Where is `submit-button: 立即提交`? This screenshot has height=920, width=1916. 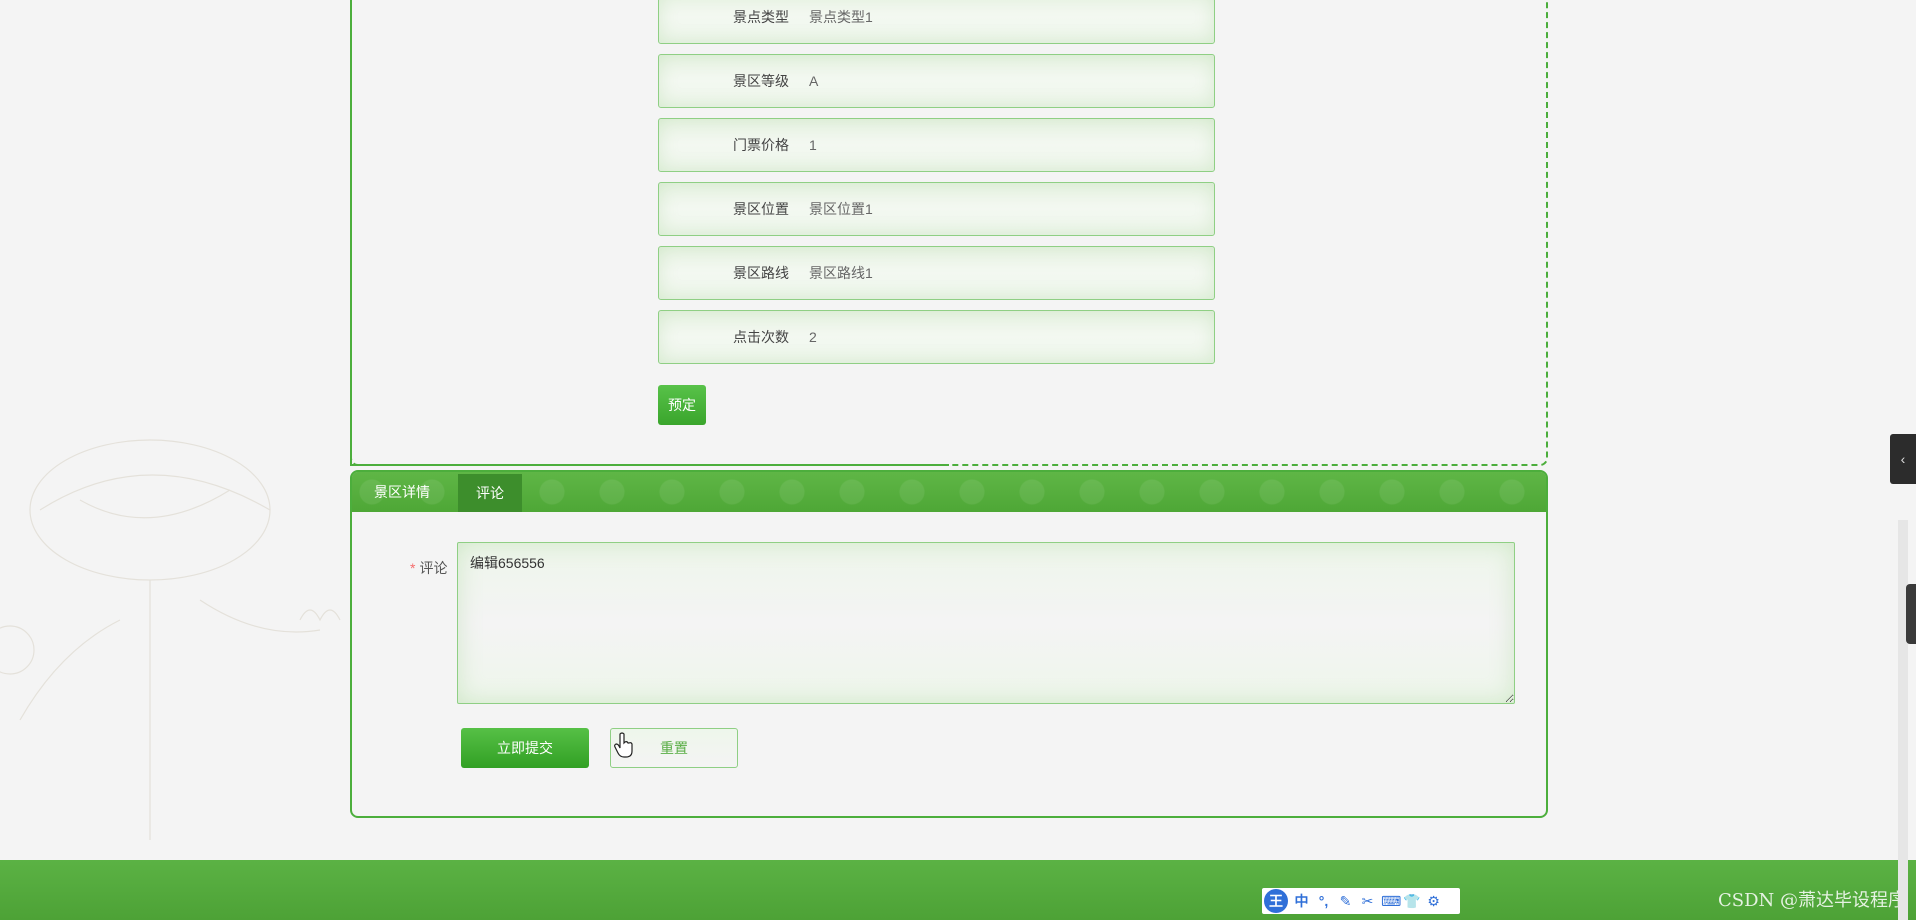
submit-button: 立即提交 is located at coordinates (525, 748).